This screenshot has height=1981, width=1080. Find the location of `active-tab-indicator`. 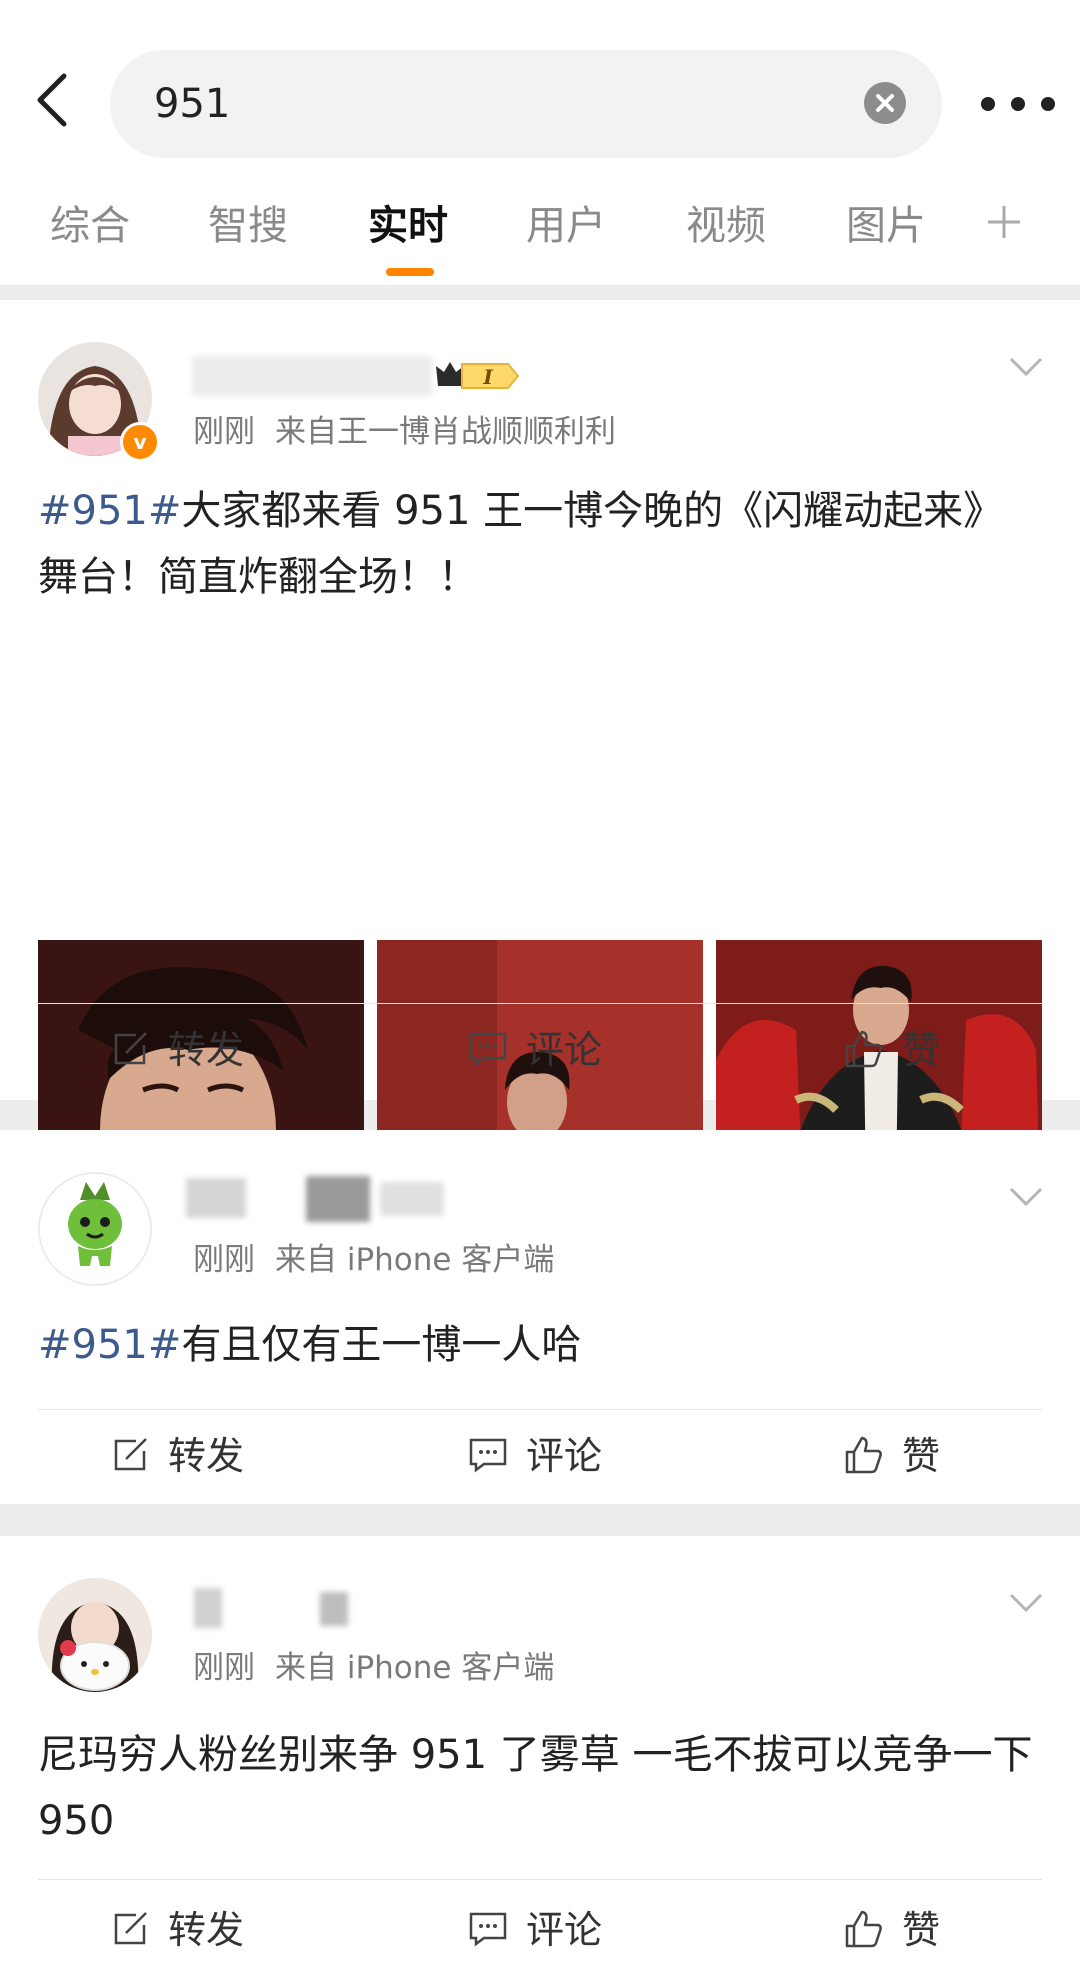

active-tab-indicator is located at coordinates (410, 272).